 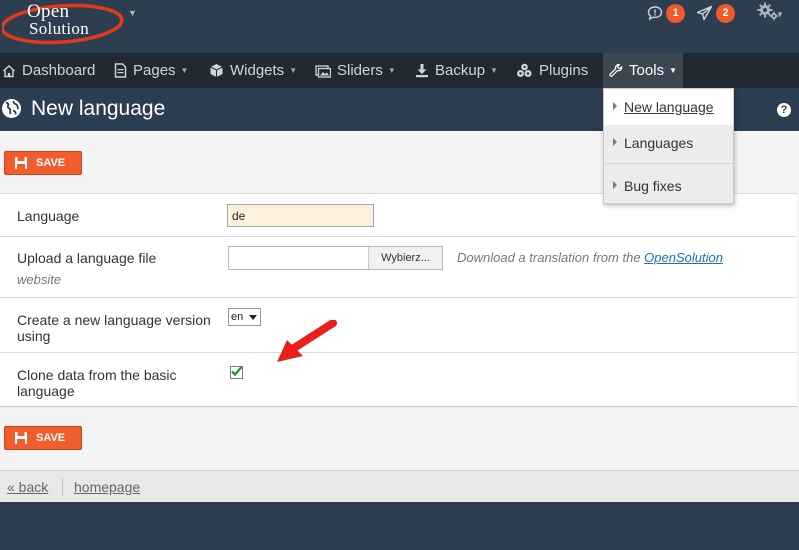 I want to click on menu-item-languages: Languages, so click(x=668, y=143).